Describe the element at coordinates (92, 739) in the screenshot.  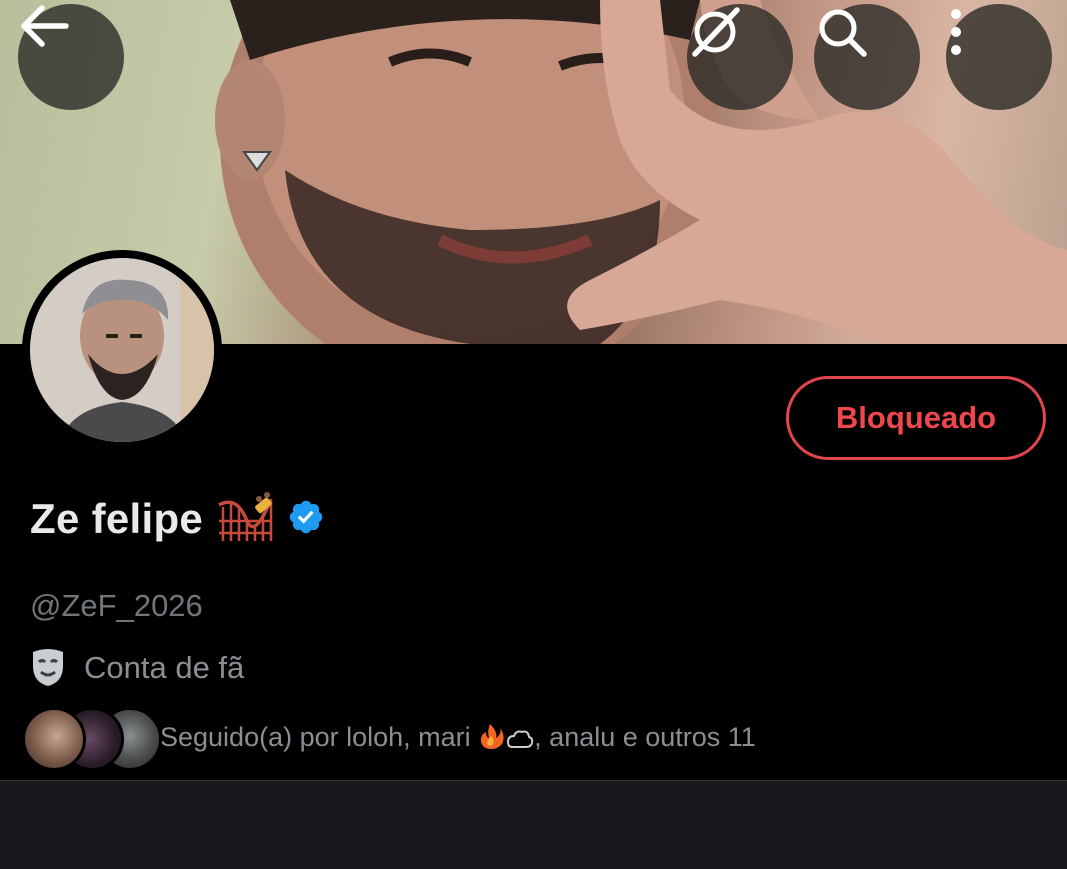
I see `followers-you-know-avatars` at that location.